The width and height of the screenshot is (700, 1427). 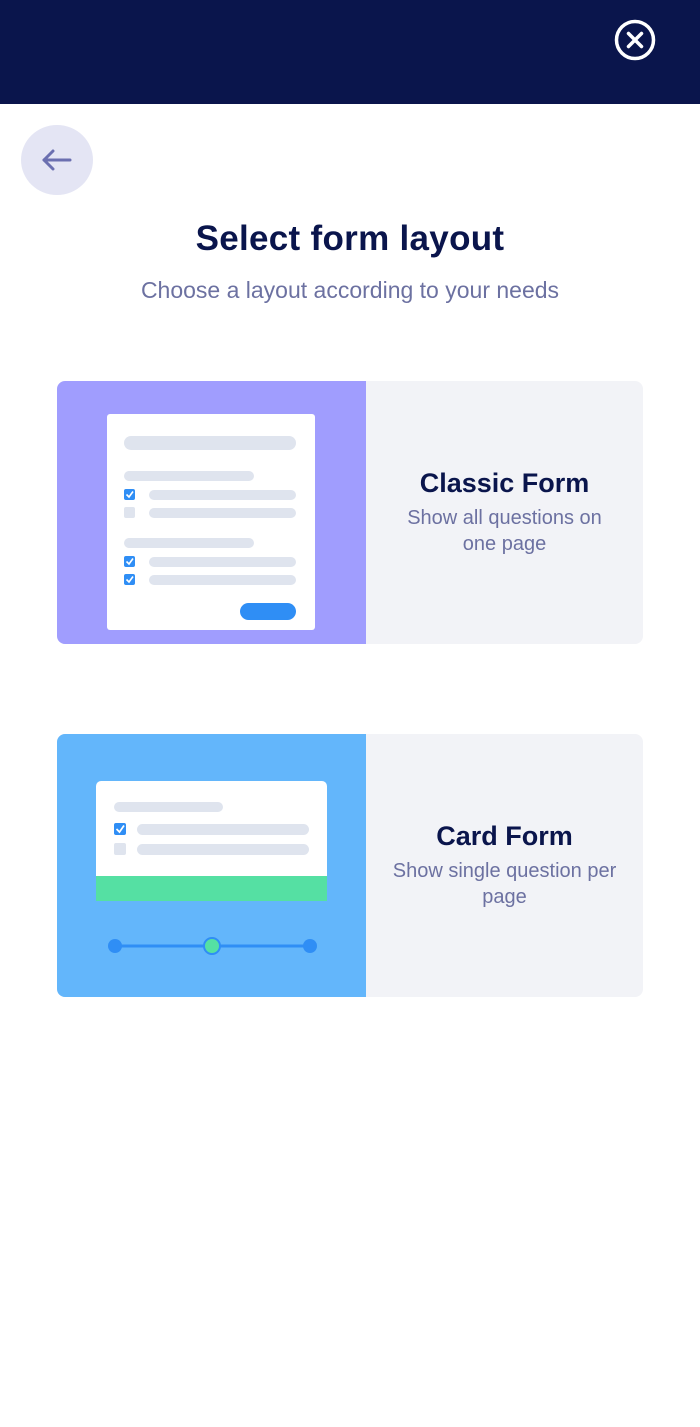 I want to click on classic-form-description: Show all questions on one page, so click(x=504, y=531).